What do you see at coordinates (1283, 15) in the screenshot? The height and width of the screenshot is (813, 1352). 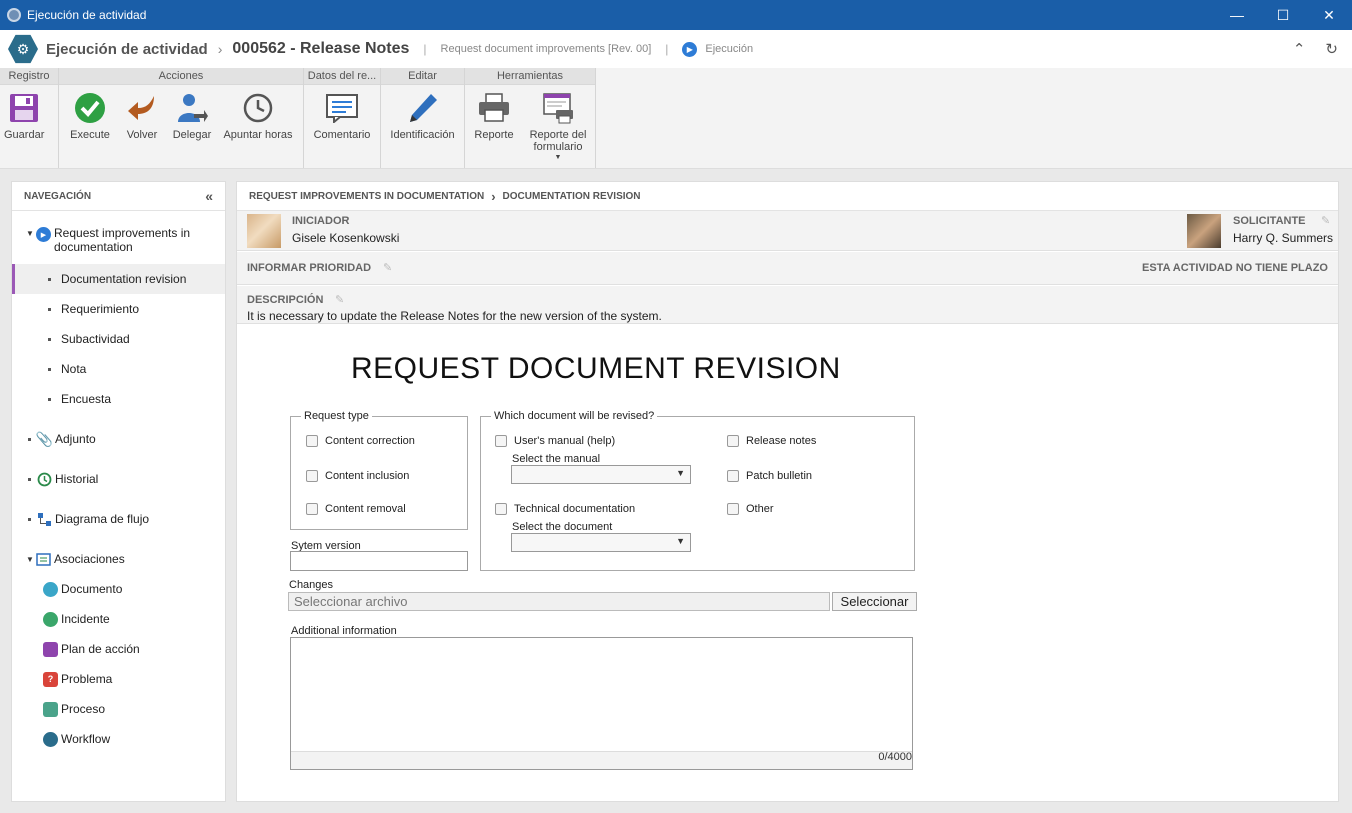 I see `maximize-button: ☐` at bounding box center [1283, 15].